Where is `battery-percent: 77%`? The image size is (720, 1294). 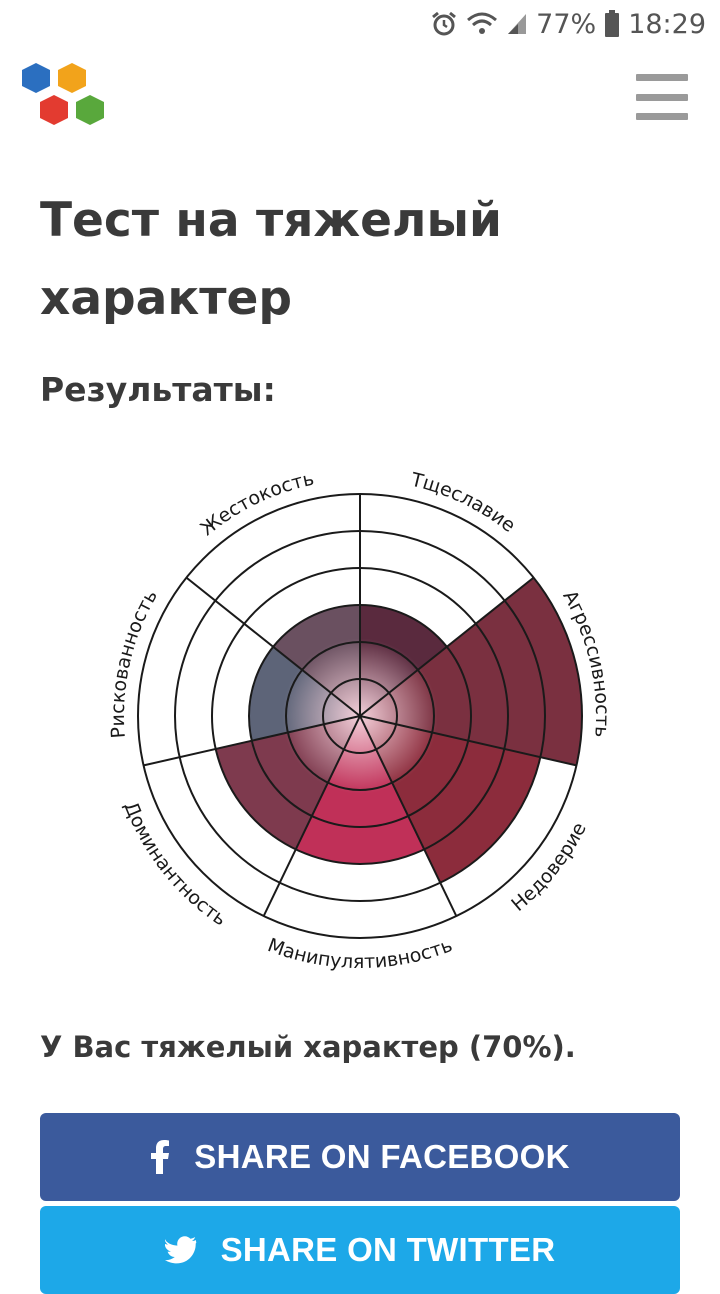 battery-percent: 77% is located at coordinates (566, 24).